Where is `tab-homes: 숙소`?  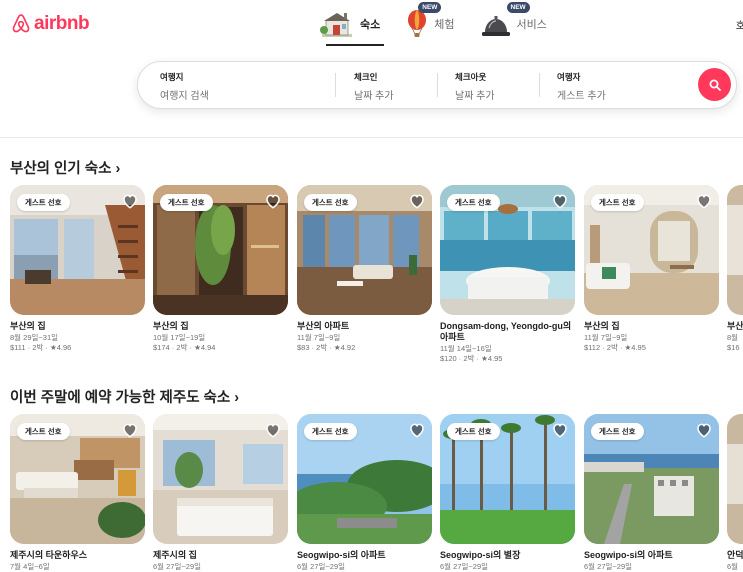 tab-homes: 숙소 is located at coordinates (352, 26).